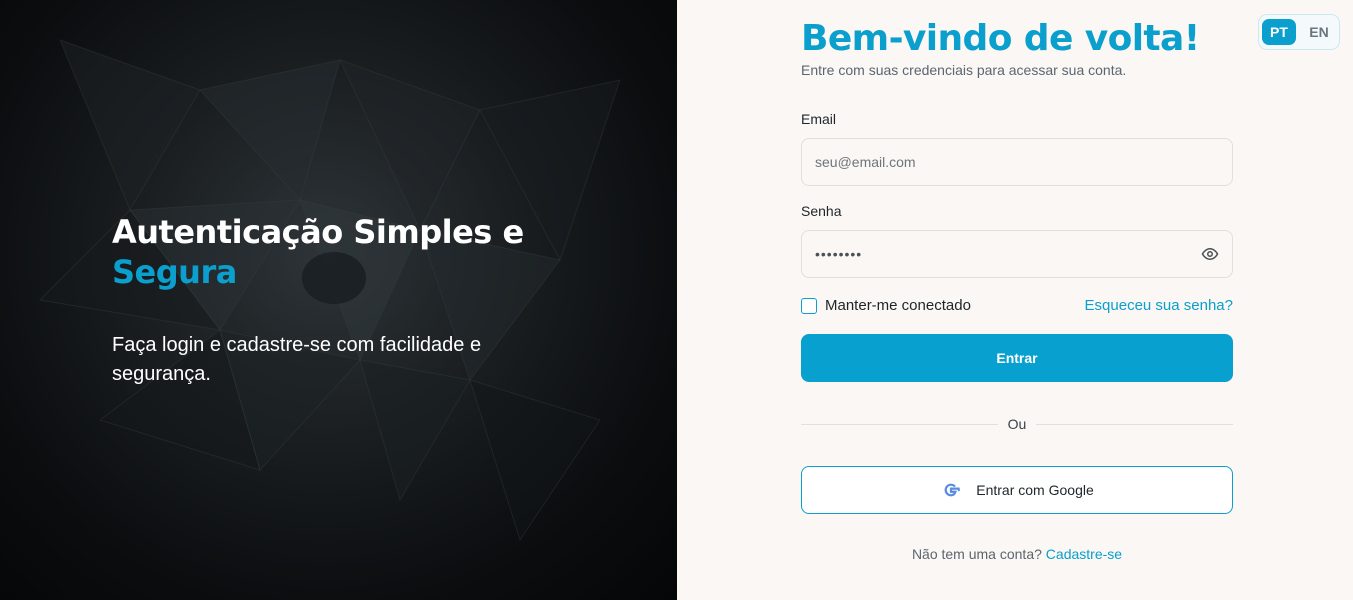 Image resolution: width=1353 pixels, height=600 pixels. What do you see at coordinates (1279, 32) in the screenshot?
I see `language-option-pt: PT` at bounding box center [1279, 32].